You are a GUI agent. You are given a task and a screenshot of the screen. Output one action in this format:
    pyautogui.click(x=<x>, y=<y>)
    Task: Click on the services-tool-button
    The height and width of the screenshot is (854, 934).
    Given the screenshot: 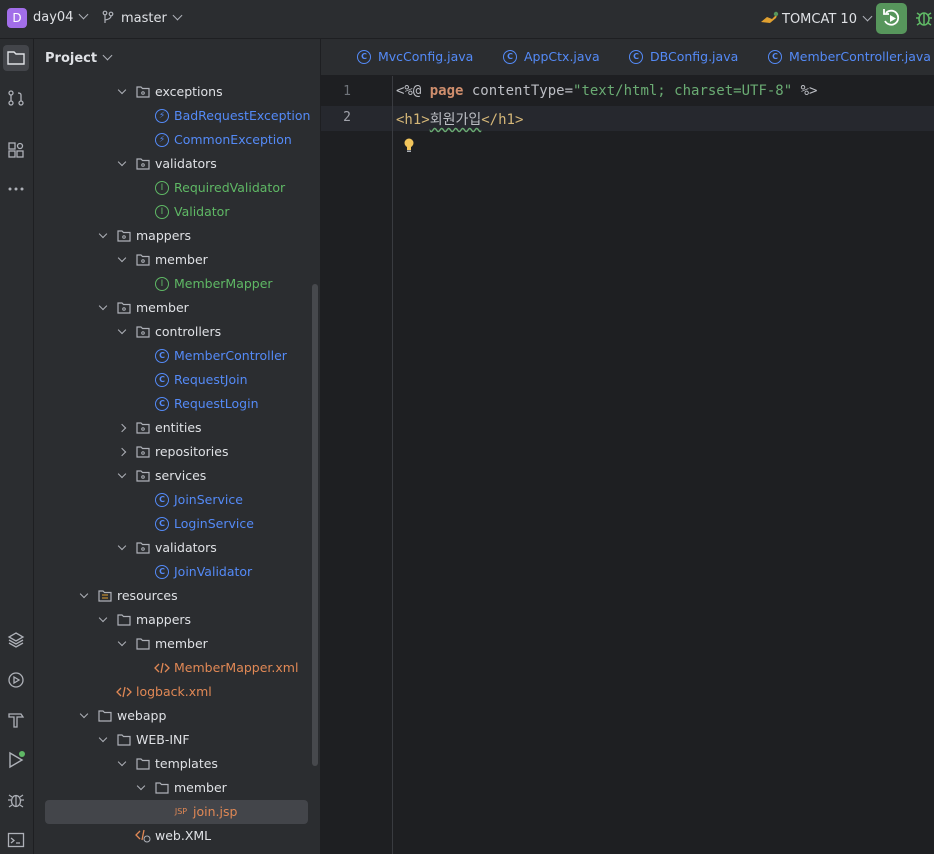 What is the action you would take?
    pyautogui.click(x=16, y=680)
    